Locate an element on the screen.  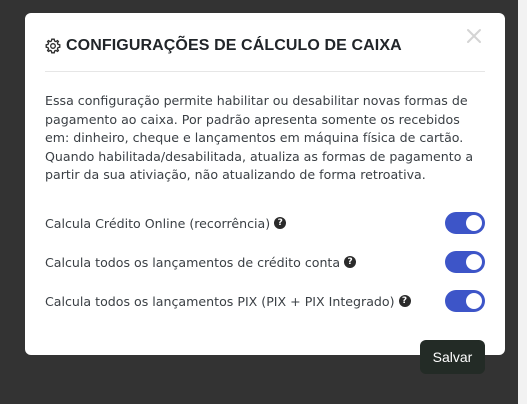
close-icon is located at coordinates (474, 36).